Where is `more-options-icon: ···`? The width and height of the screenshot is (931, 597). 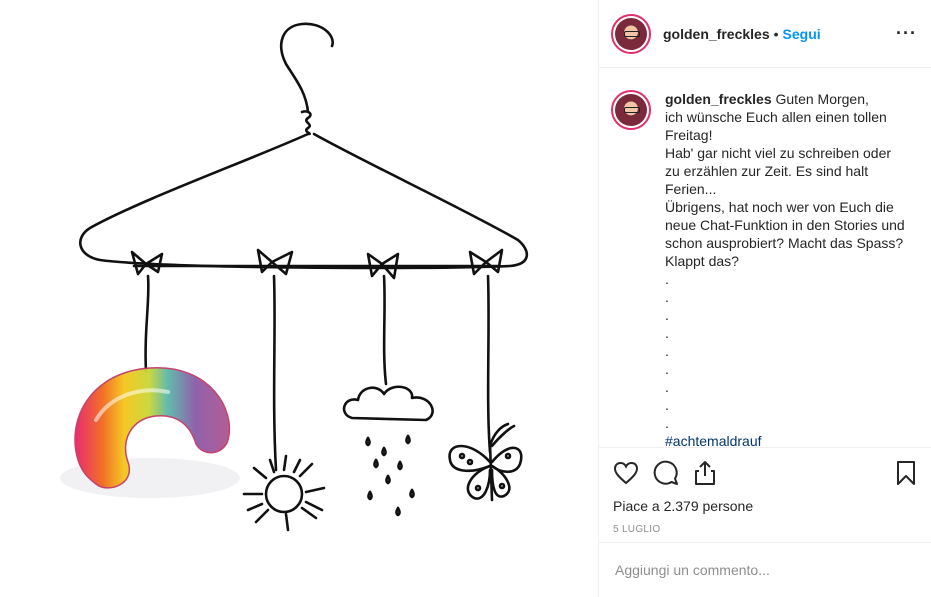
more-options-icon: ··· is located at coordinates (906, 33).